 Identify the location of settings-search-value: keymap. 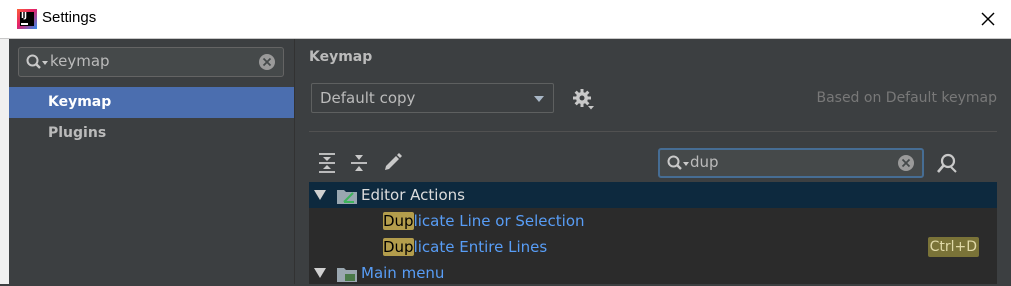
(80, 61).